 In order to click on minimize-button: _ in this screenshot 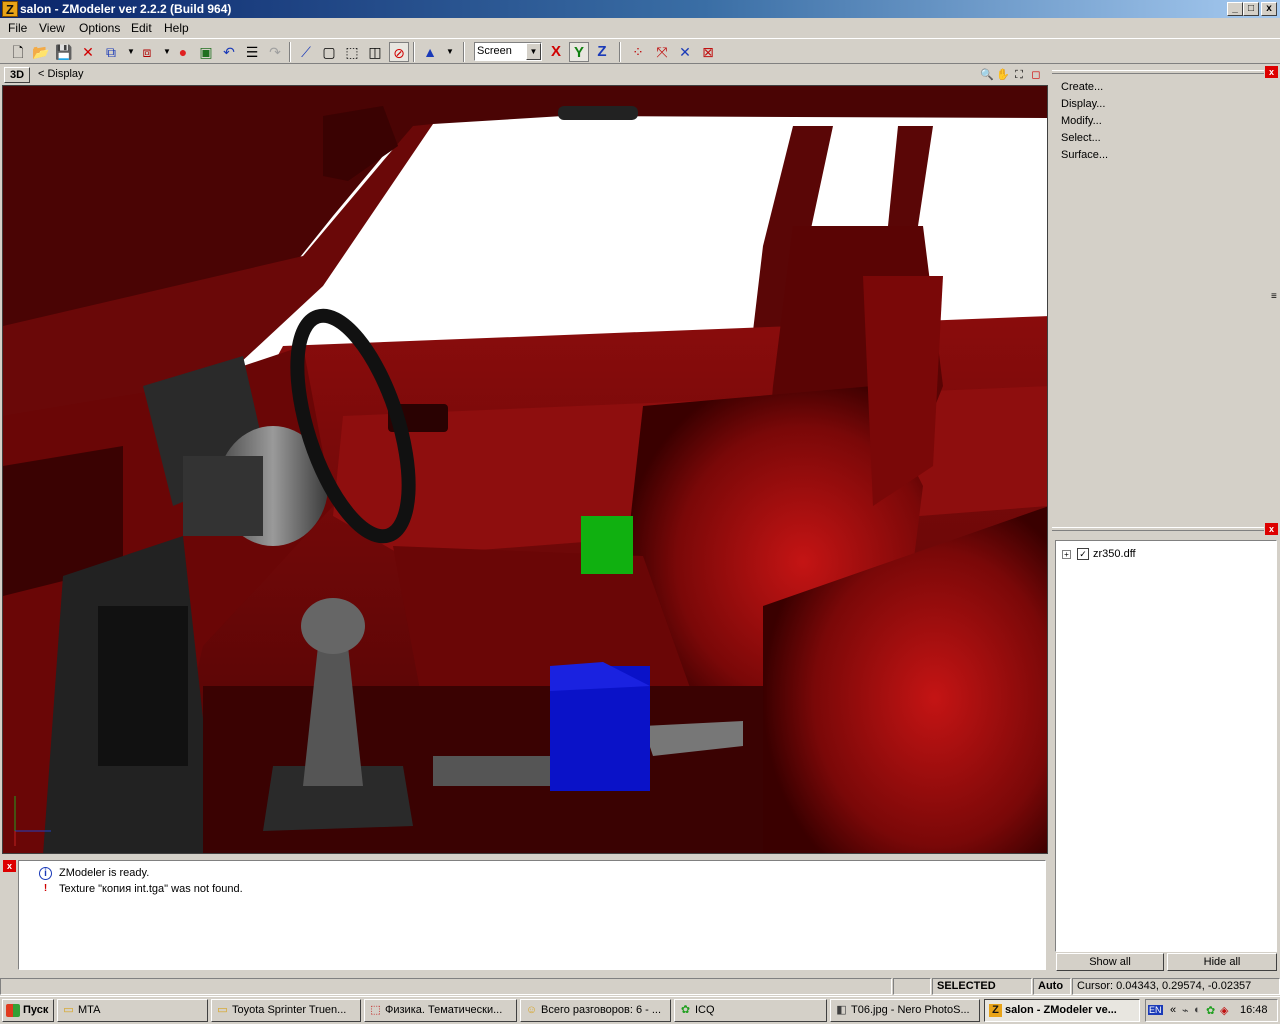, I will do `click(1235, 9)`.